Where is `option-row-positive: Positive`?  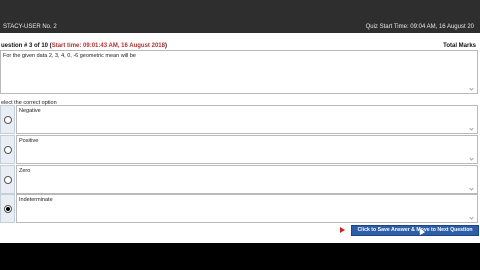
option-row-positive: Positive is located at coordinates (240, 149).